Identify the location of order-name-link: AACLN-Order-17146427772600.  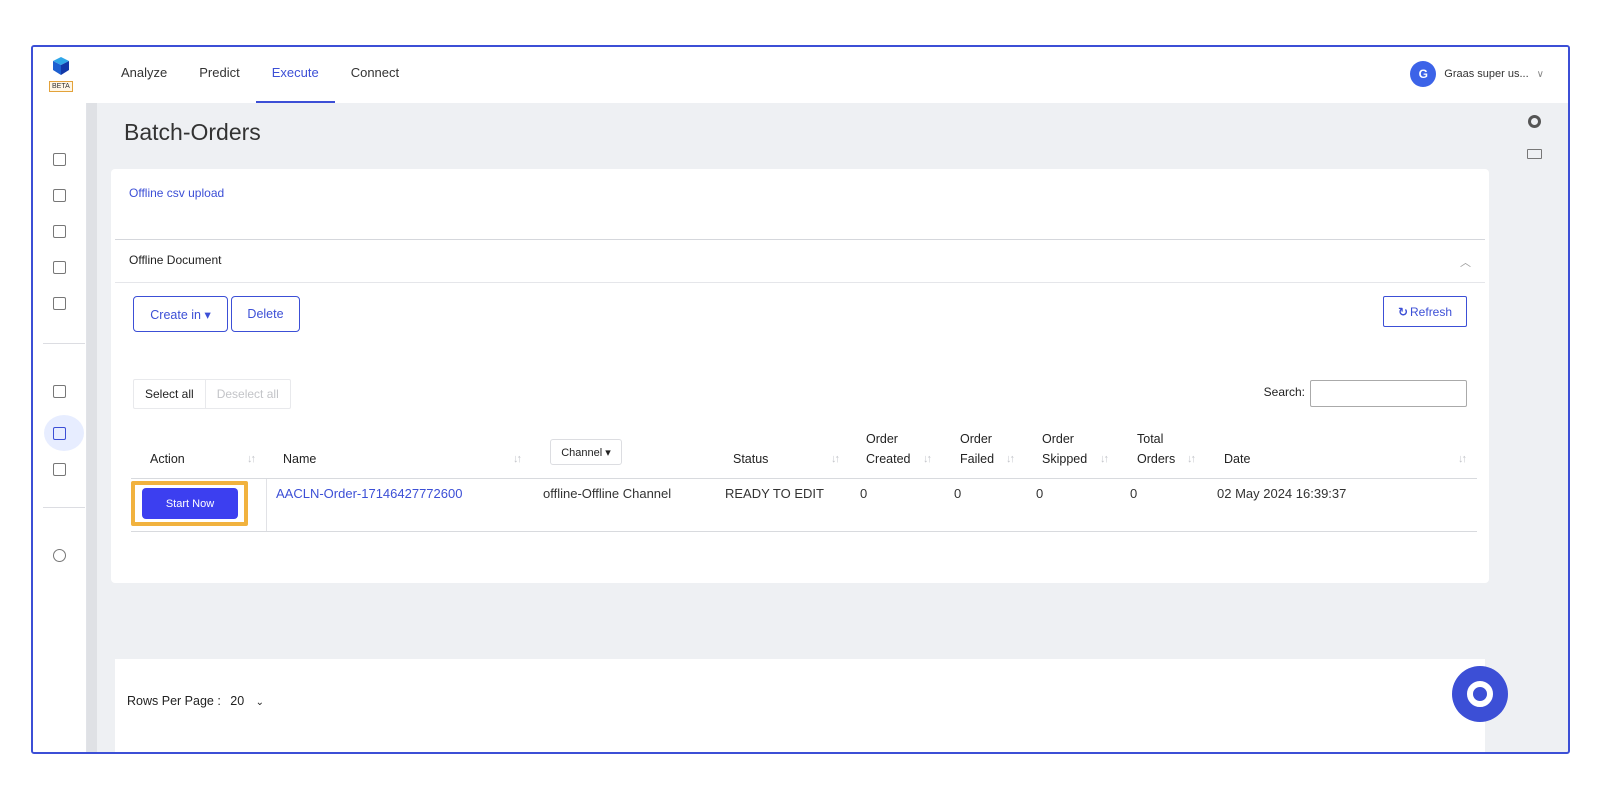
(369, 493).